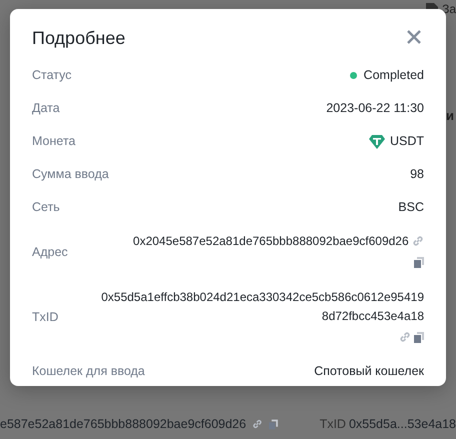 The height and width of the screenshot is (439, 456). What do you see at coordinates (394, 75) in the screenshot?
I see `status-text: Completed` at bounding box center [394, 75].